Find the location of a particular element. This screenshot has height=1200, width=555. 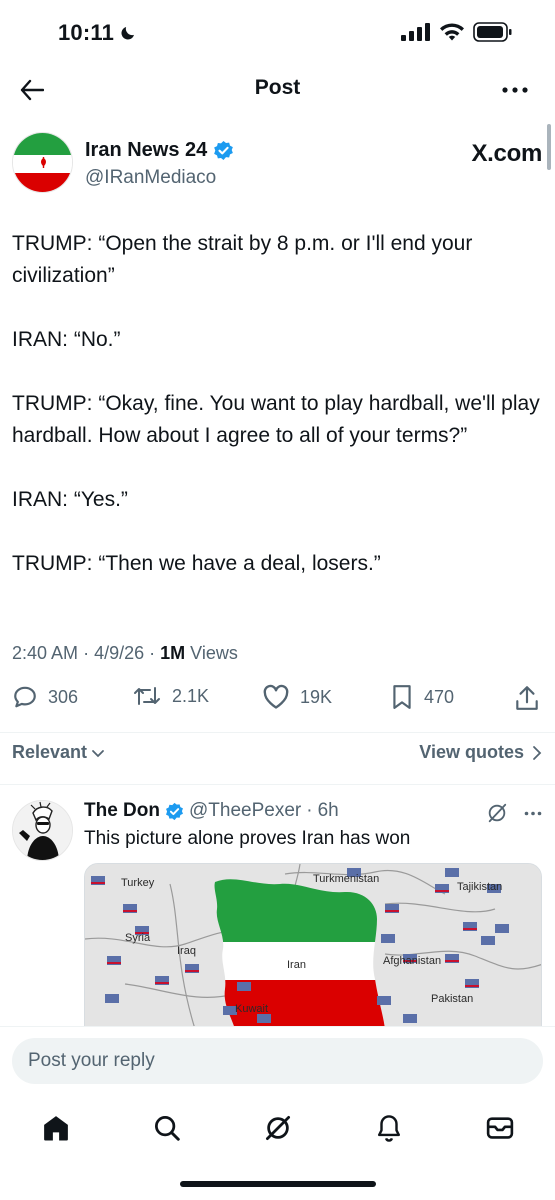

status-time: 10:11 is located at coordinates (97, 33).